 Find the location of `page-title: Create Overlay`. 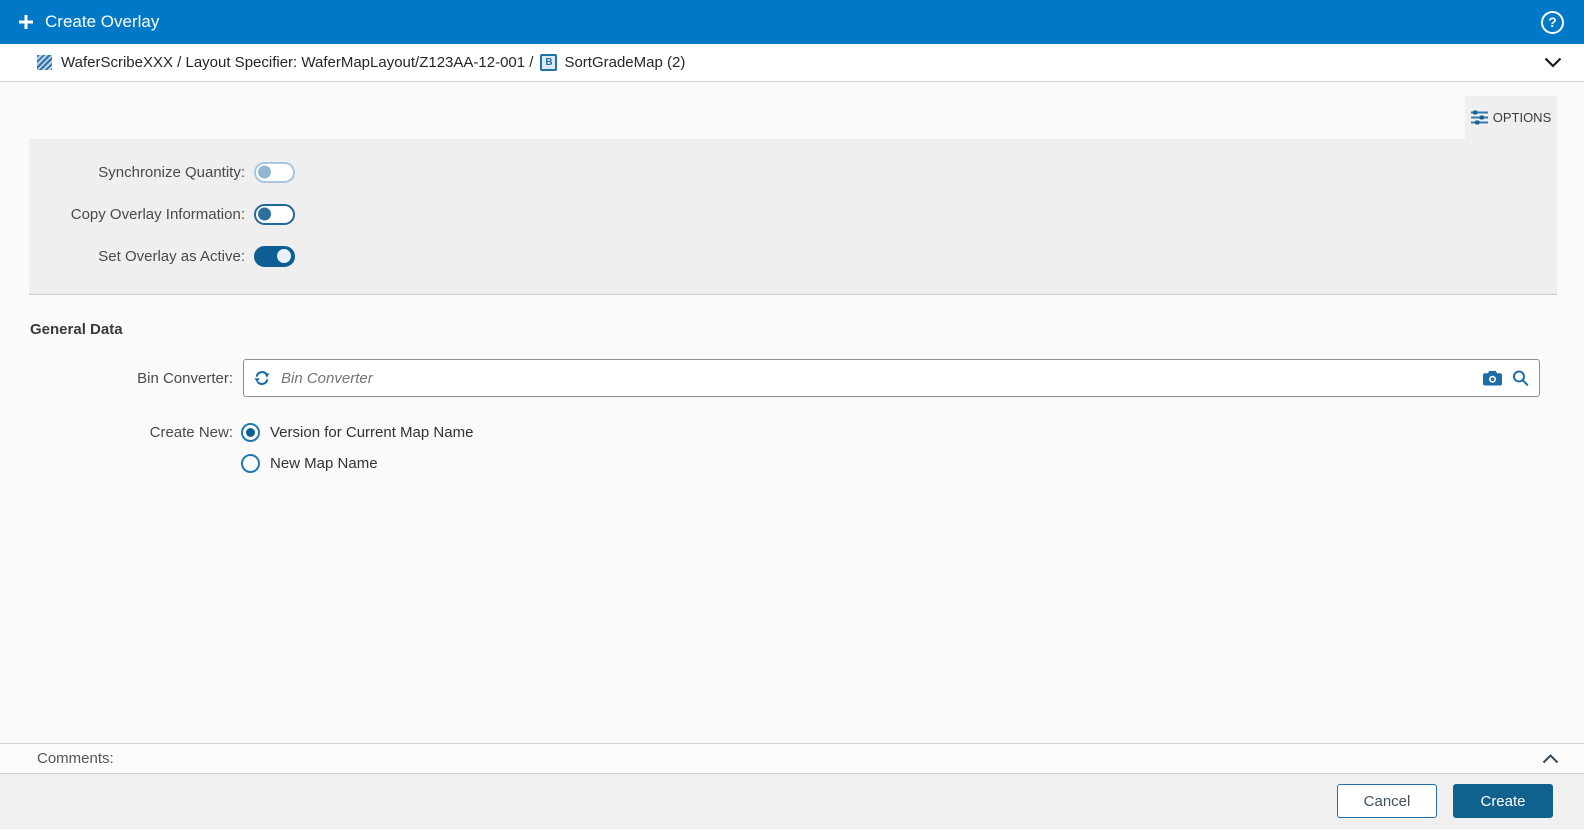

page-title: Create Overlay is located at coordinates (102, 21).